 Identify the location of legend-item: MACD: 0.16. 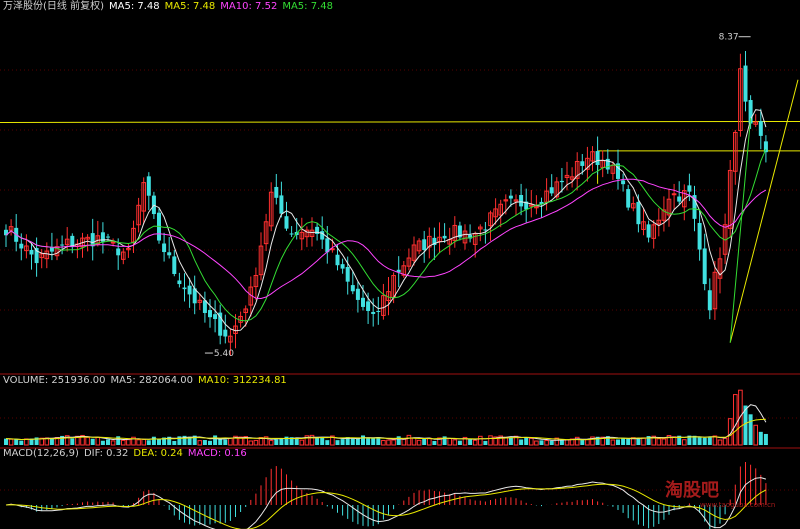
(217, 453).